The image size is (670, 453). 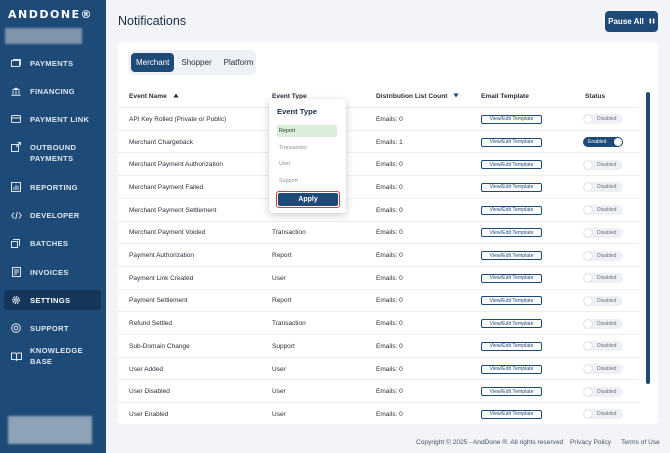 I want to click on table-scrollbar, so click(x=648, y=238).